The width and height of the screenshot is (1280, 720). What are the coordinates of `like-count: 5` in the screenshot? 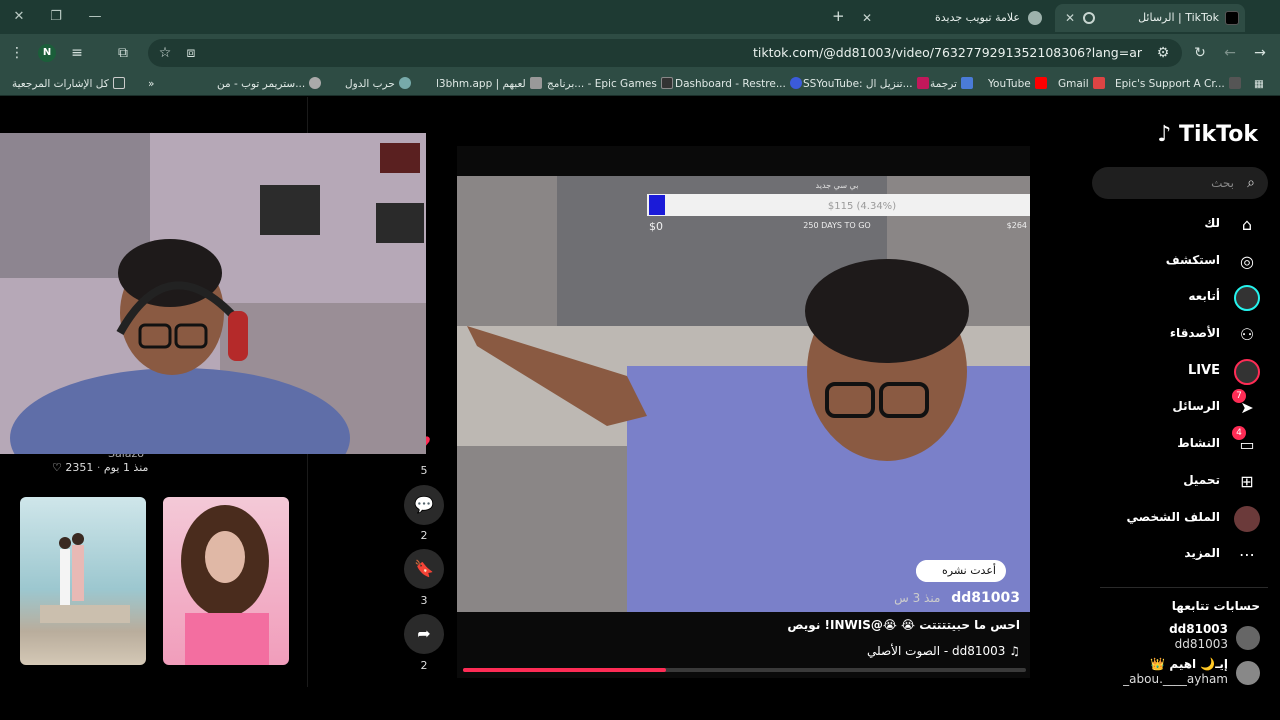 It's located at (424, 470).